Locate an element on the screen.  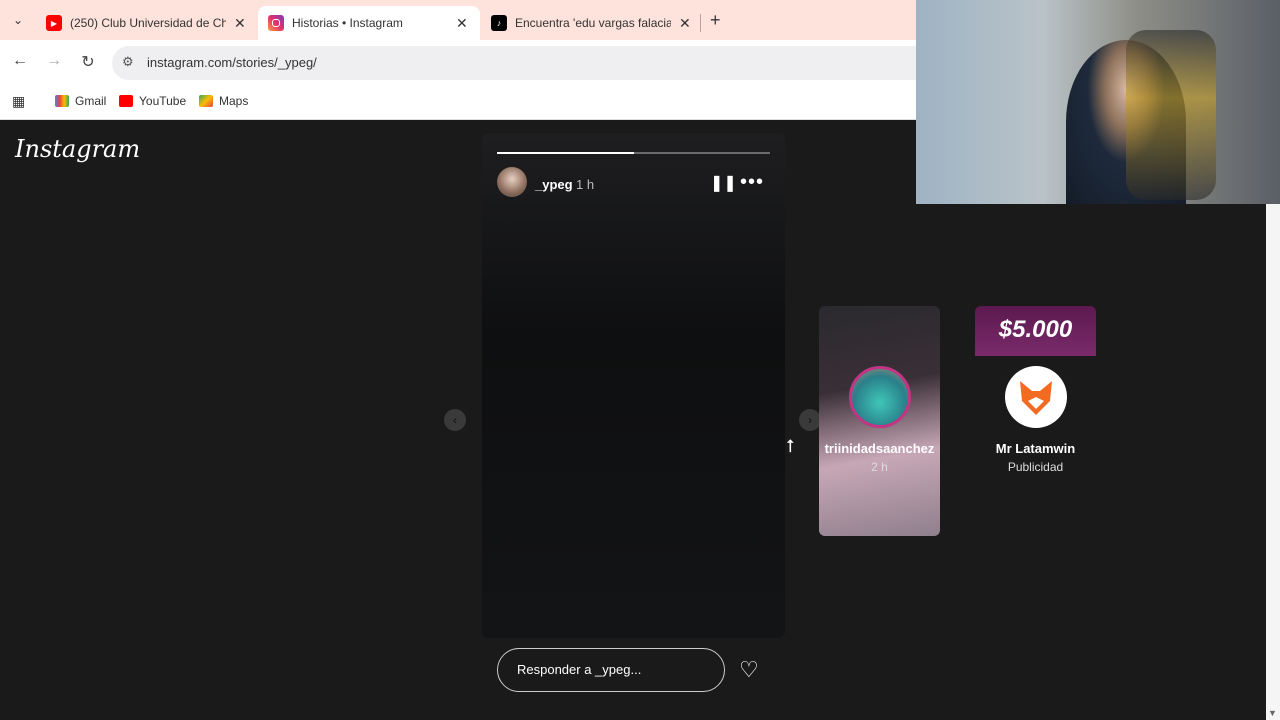
bookmark-maps: Maps is located at coordinates (223, 101).